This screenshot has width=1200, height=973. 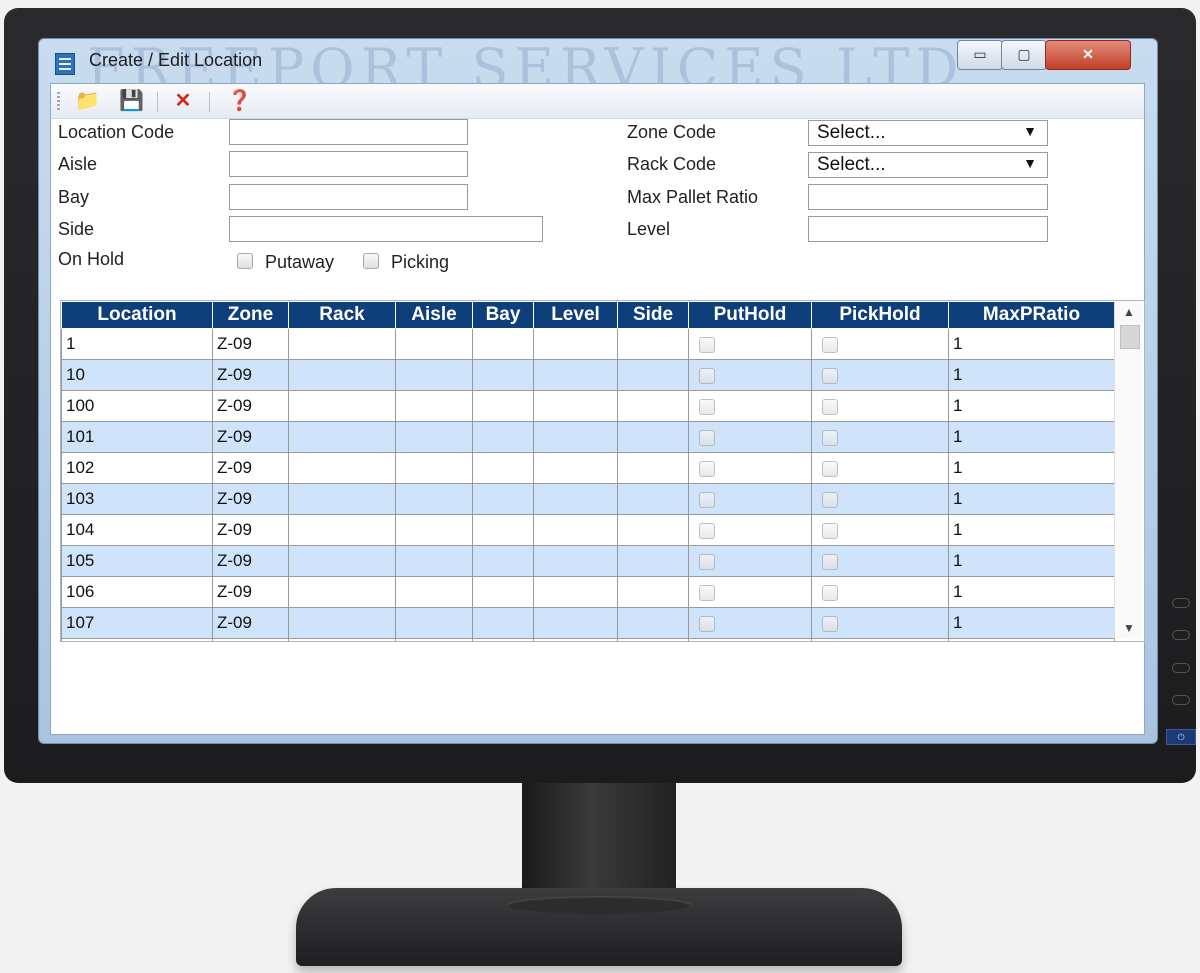 I want to click on picking-label: Picking, so click(x=420, y=262).